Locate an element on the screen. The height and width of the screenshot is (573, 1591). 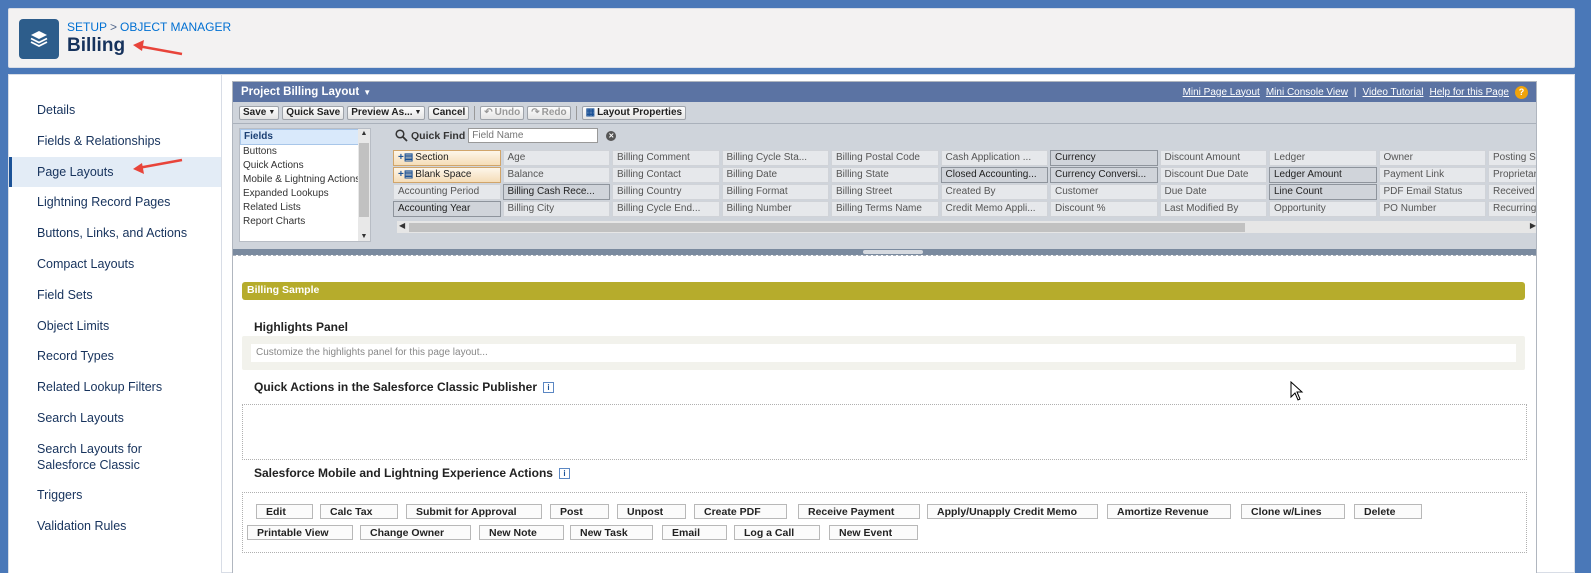
palette-field: PDF Email Status is located at coordinates (1432, 192).